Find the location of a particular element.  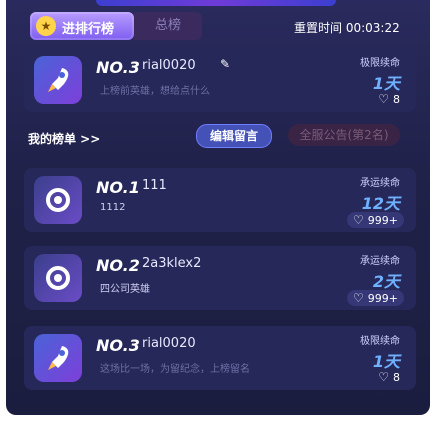

user-message: 上榜前英雄，想给点什么 is located at coordinates (155, 91).